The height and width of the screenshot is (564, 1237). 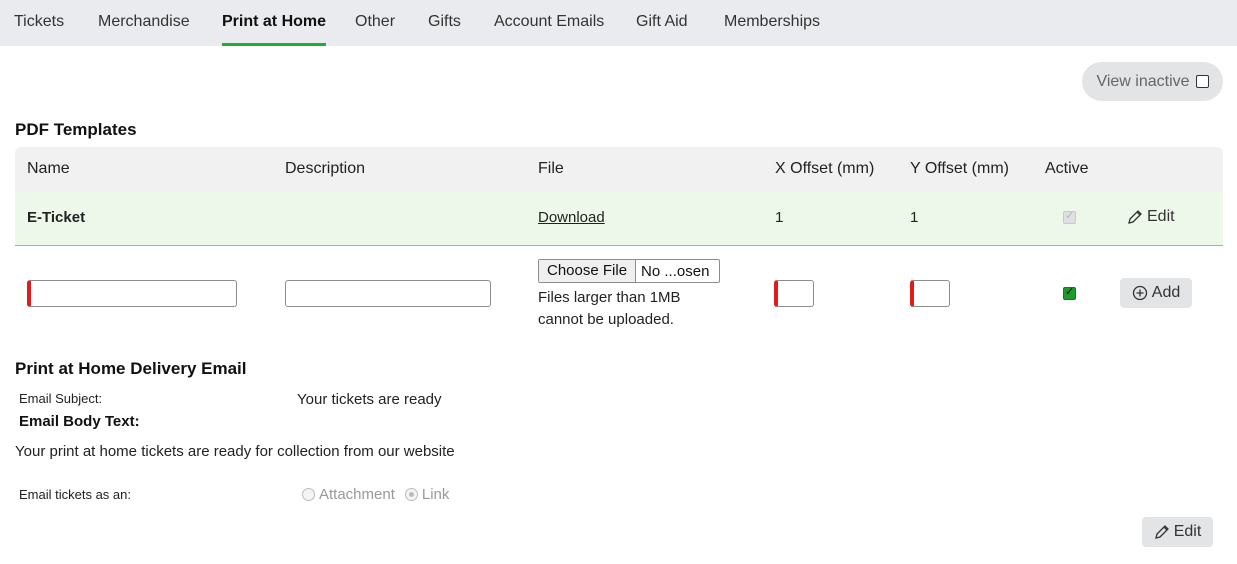 I want to click on file-chooser: Choose File No ...osen, so click(x=629, y=271).